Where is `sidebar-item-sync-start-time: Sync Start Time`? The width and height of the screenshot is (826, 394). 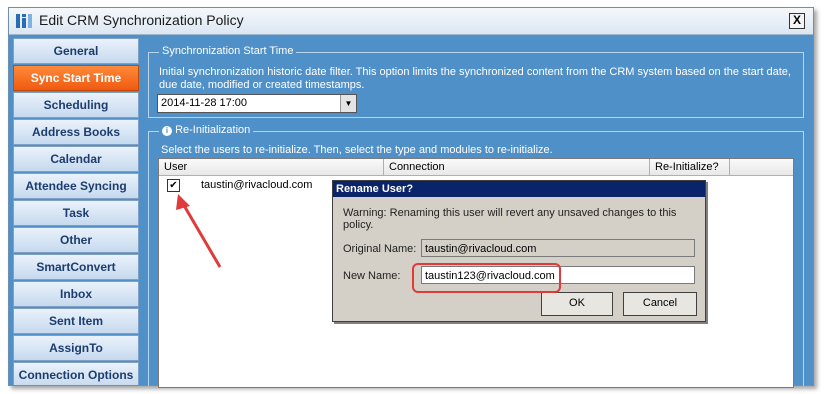 sidebar-item-sync-start-time: Sync Start Time is located at coordinates (76, 78).